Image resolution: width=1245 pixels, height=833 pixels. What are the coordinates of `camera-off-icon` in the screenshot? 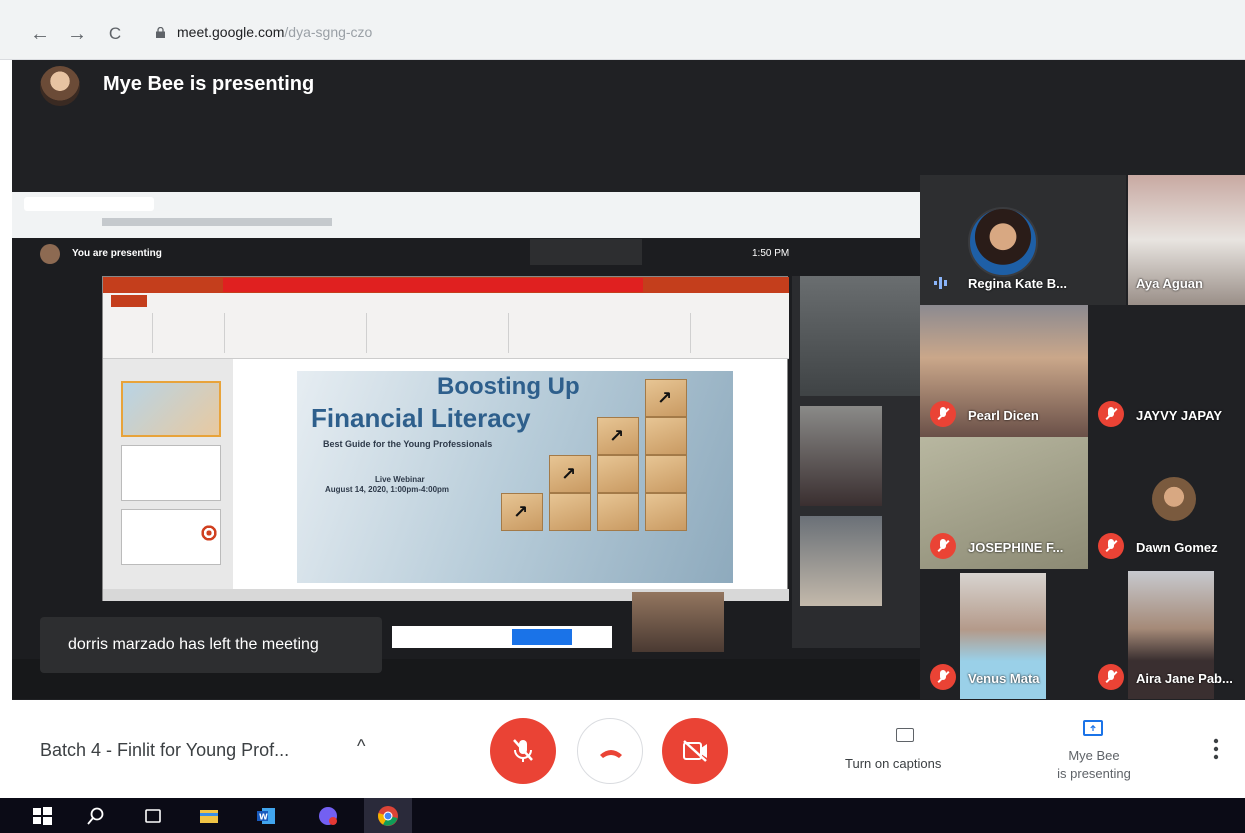 It's located at (695, 751).